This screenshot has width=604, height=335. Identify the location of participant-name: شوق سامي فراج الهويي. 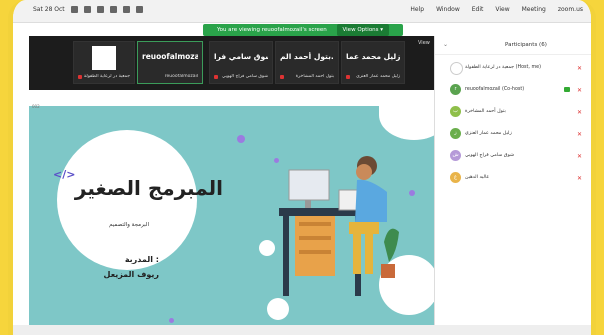
(490, 155).